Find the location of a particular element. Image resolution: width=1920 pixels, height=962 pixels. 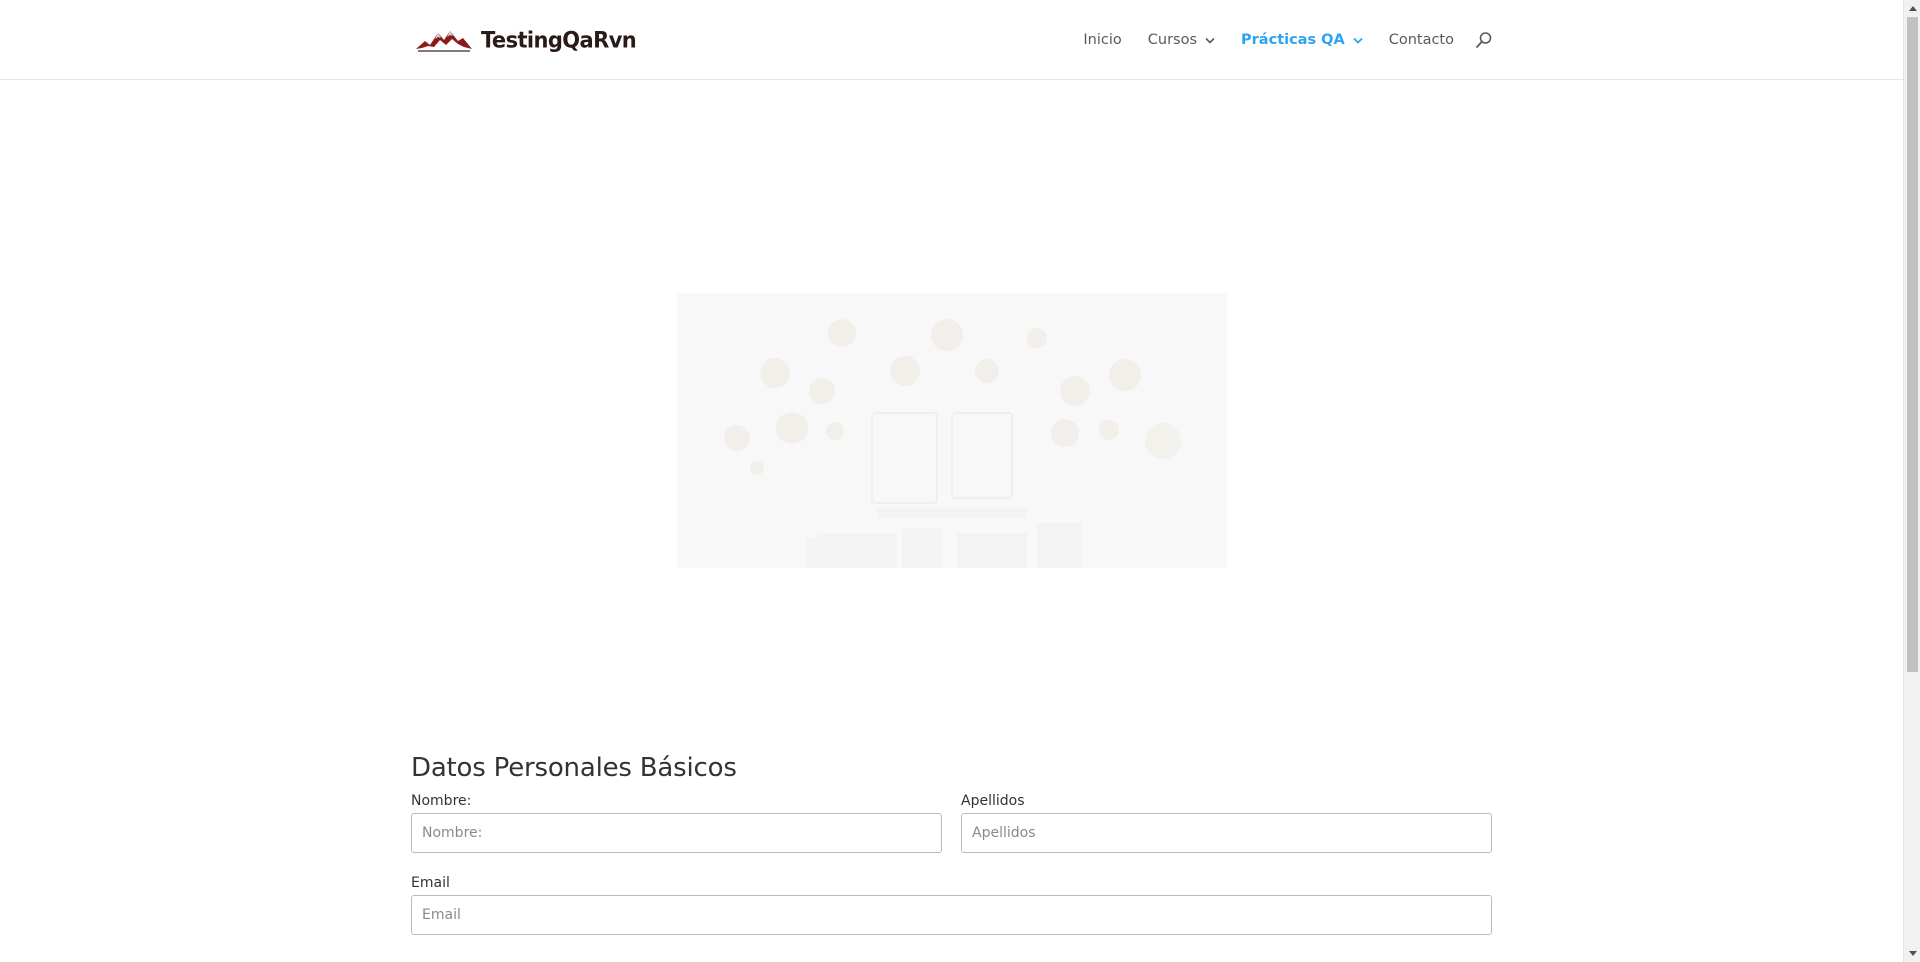

form-row: Email is located at coordinates (951, 903).